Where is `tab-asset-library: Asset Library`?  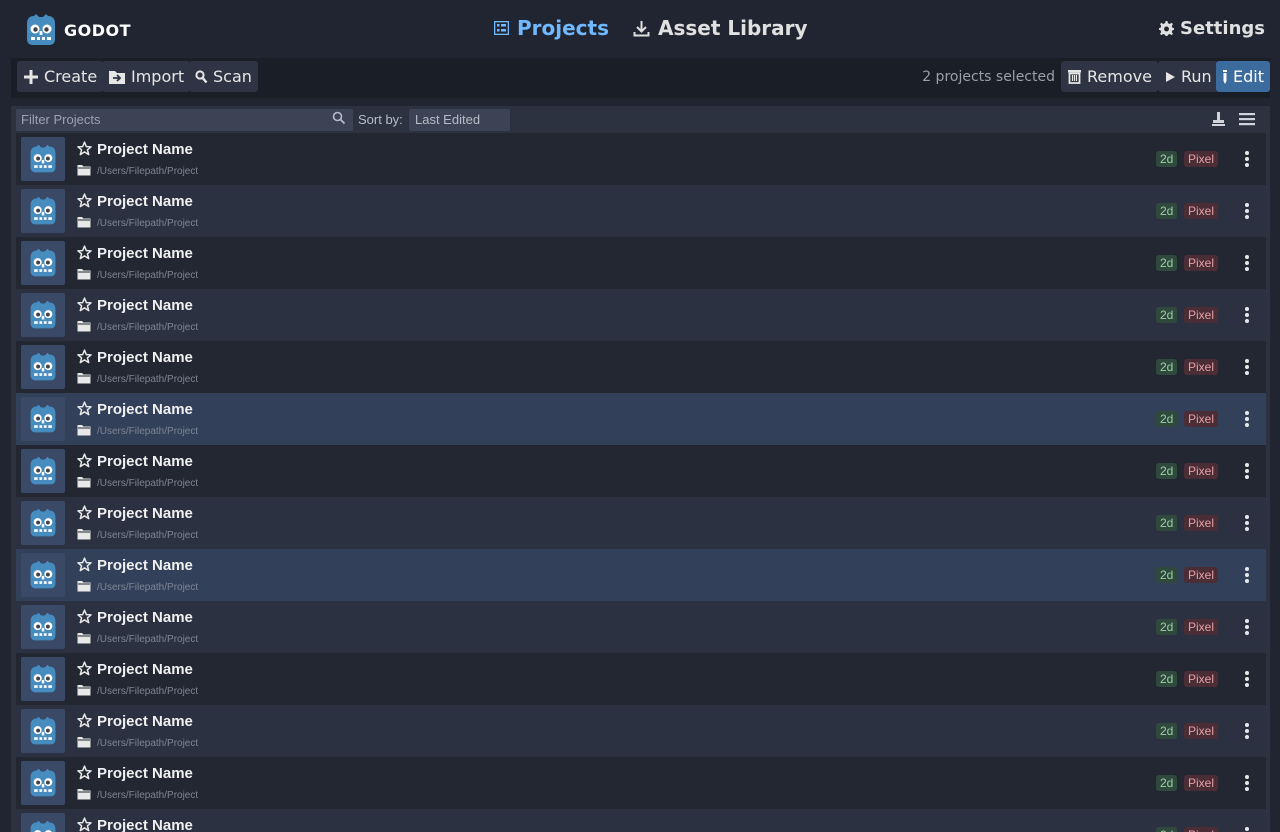 tab-asset-library: Asset Library is located at coordinates (720, 28).